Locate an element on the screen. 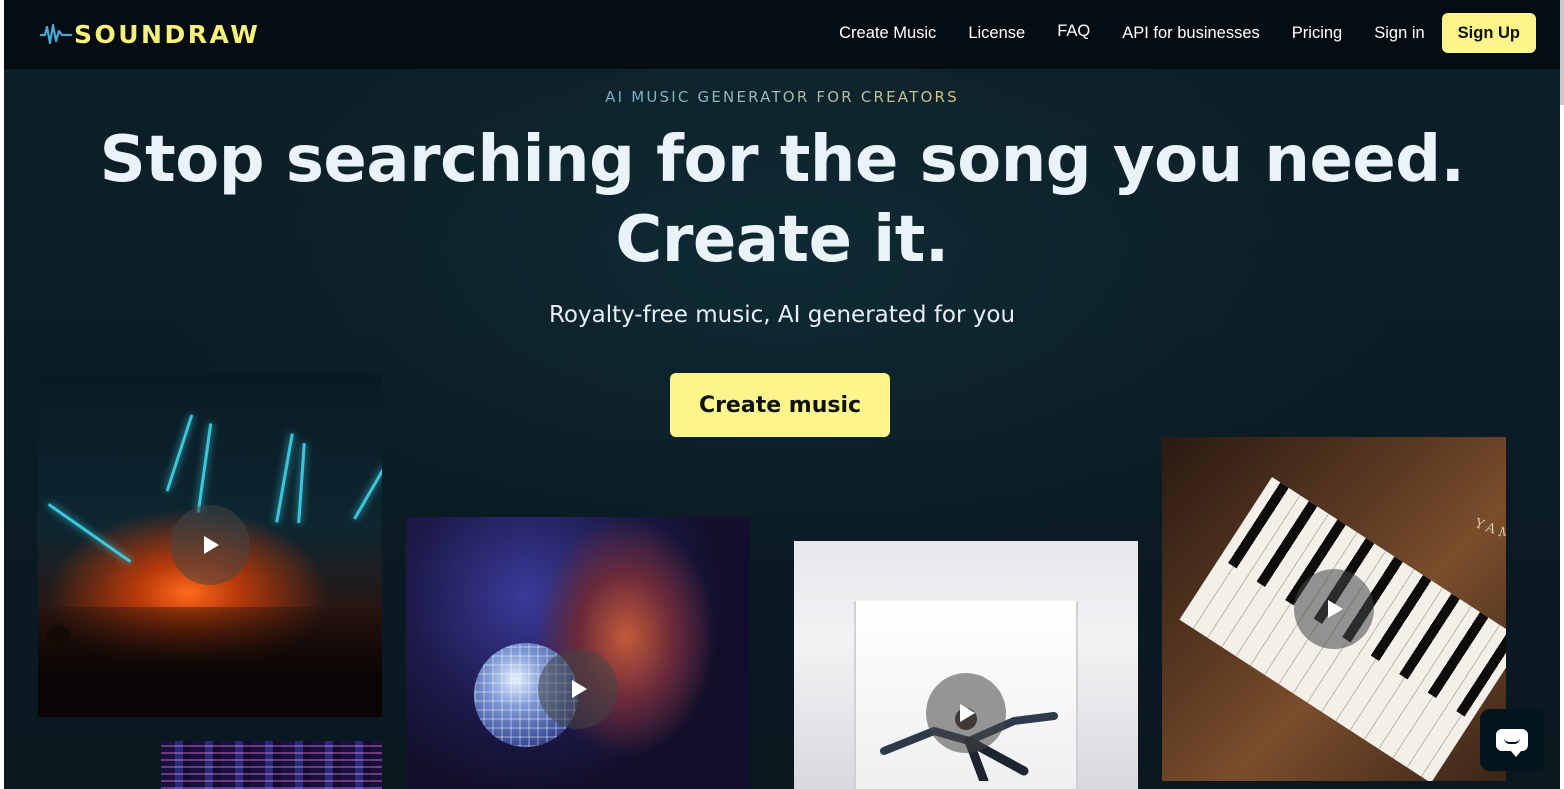 This screenshot has width=1564, height=789. waveform-logo-icon is located at coordinates (56, 34).